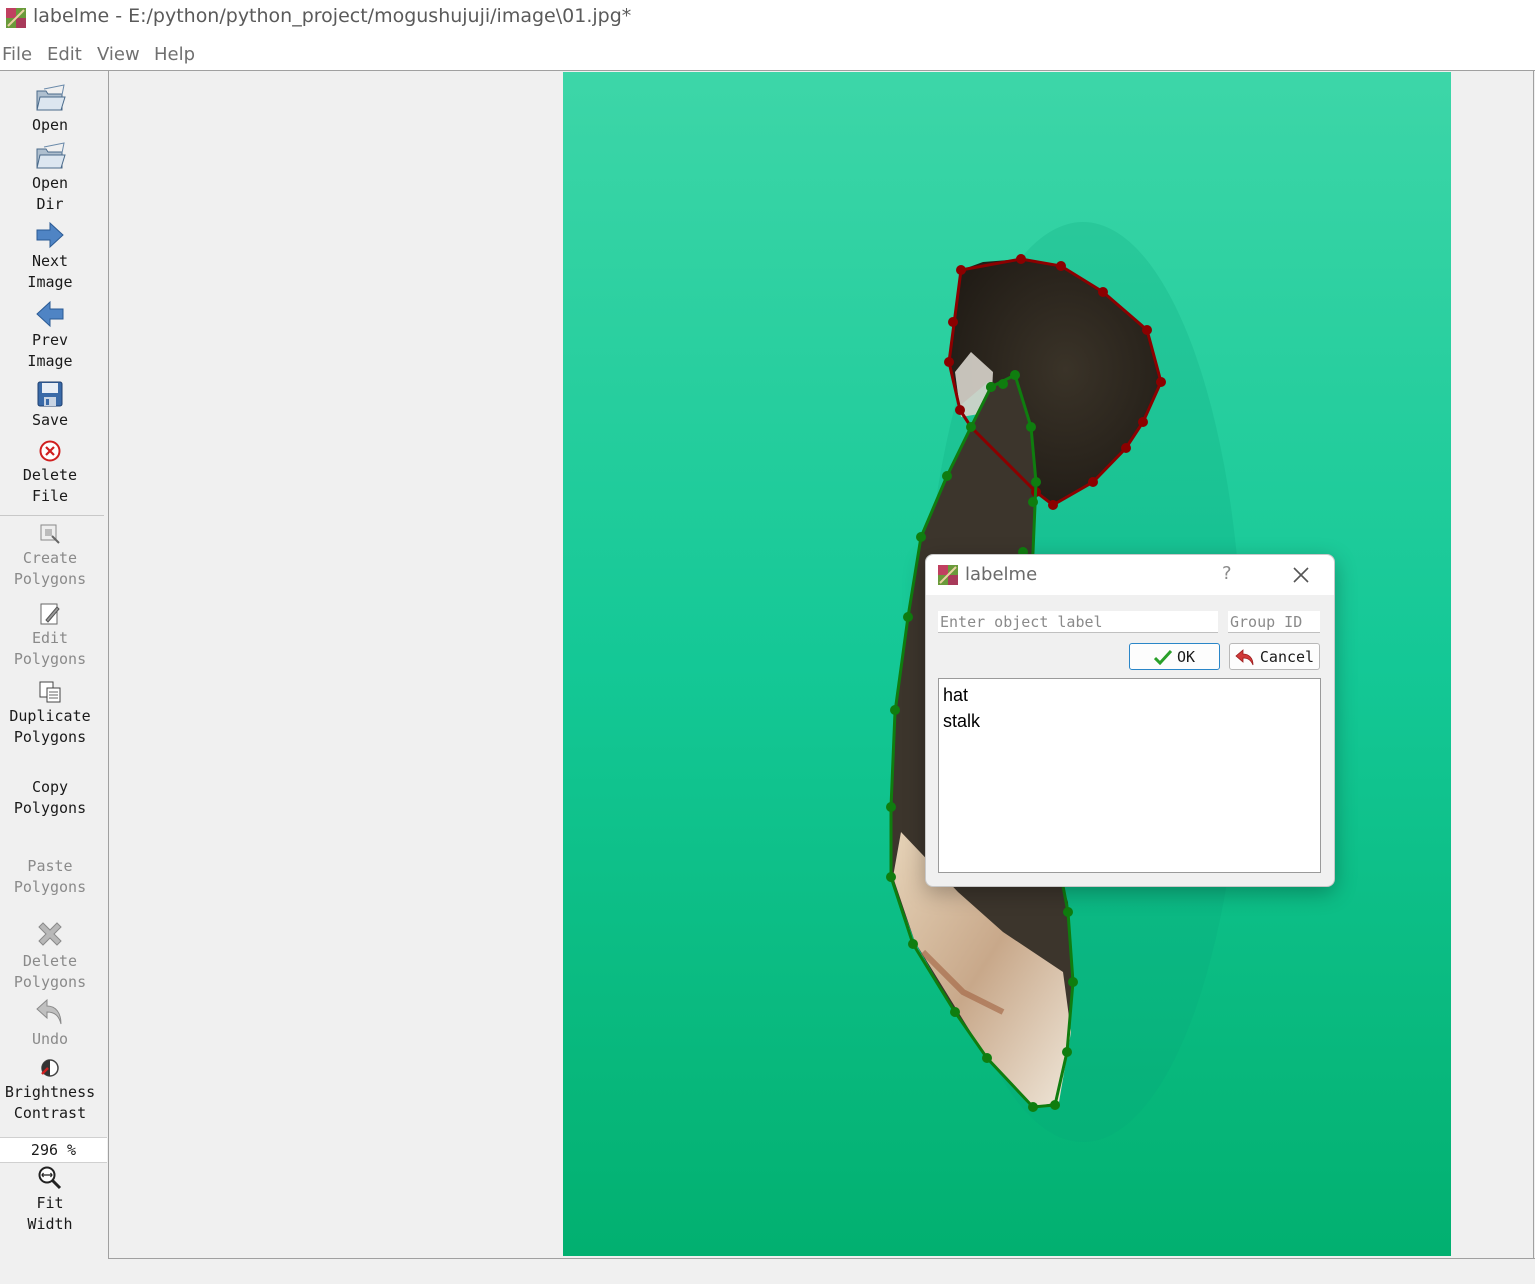 This screenshot has height=1284, width=1535. I want to click on fit-width-button: Fit Width, so click(50, 1200).